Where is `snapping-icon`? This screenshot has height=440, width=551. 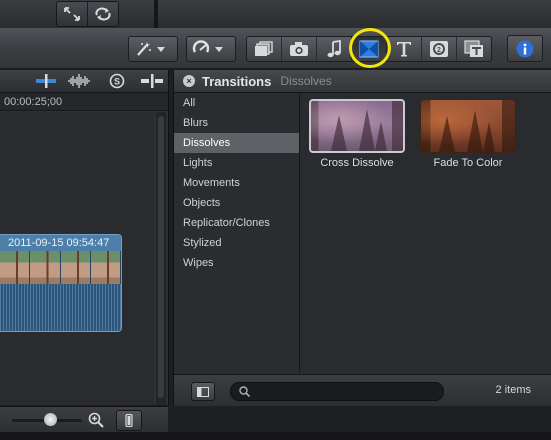
snapping-icon is located at coordinates (46, 81).